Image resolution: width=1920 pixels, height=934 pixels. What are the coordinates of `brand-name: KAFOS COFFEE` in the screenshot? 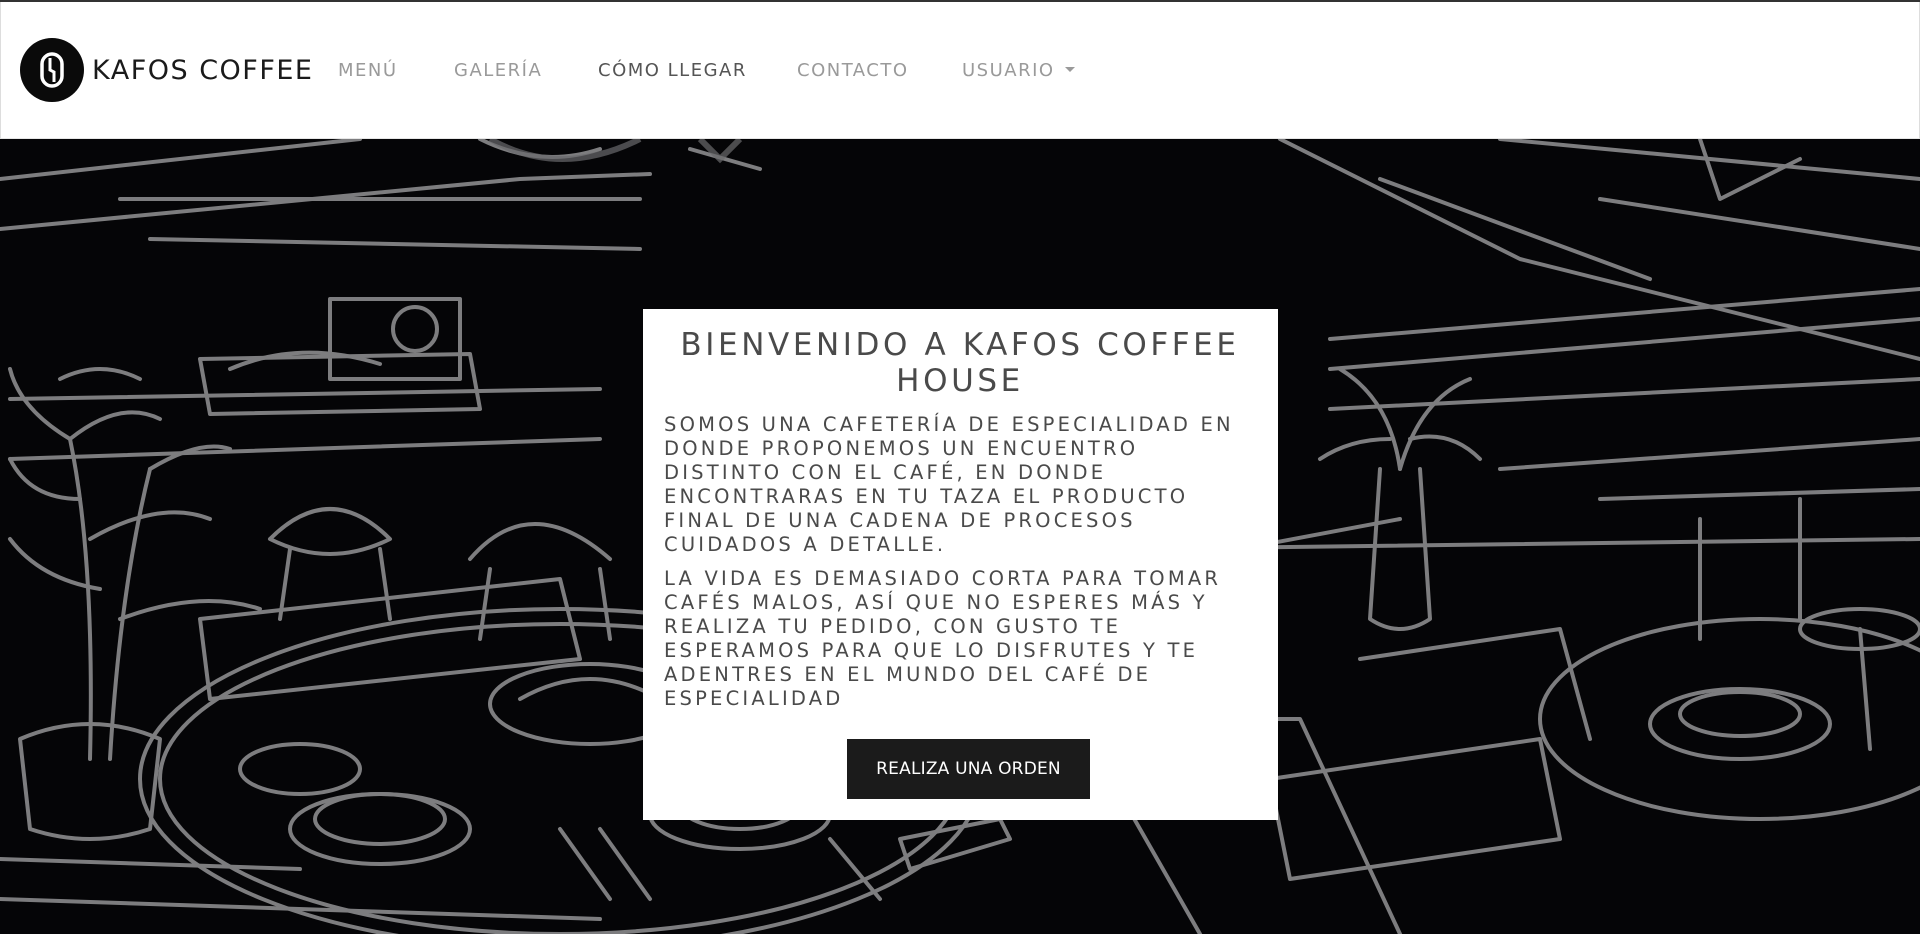 It's located at (203, 70).